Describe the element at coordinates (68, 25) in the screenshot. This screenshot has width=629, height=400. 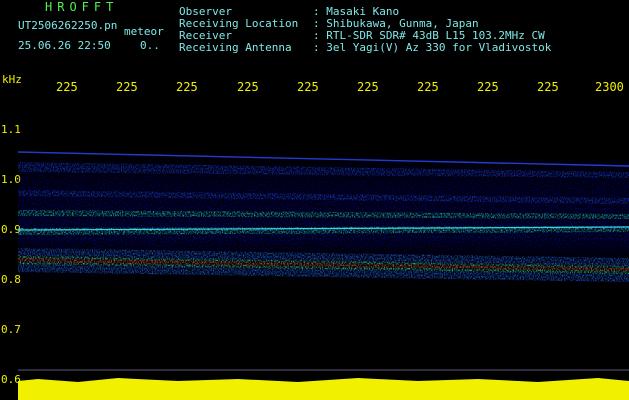
I see `file-name: UT2506262250.pn` at that location.